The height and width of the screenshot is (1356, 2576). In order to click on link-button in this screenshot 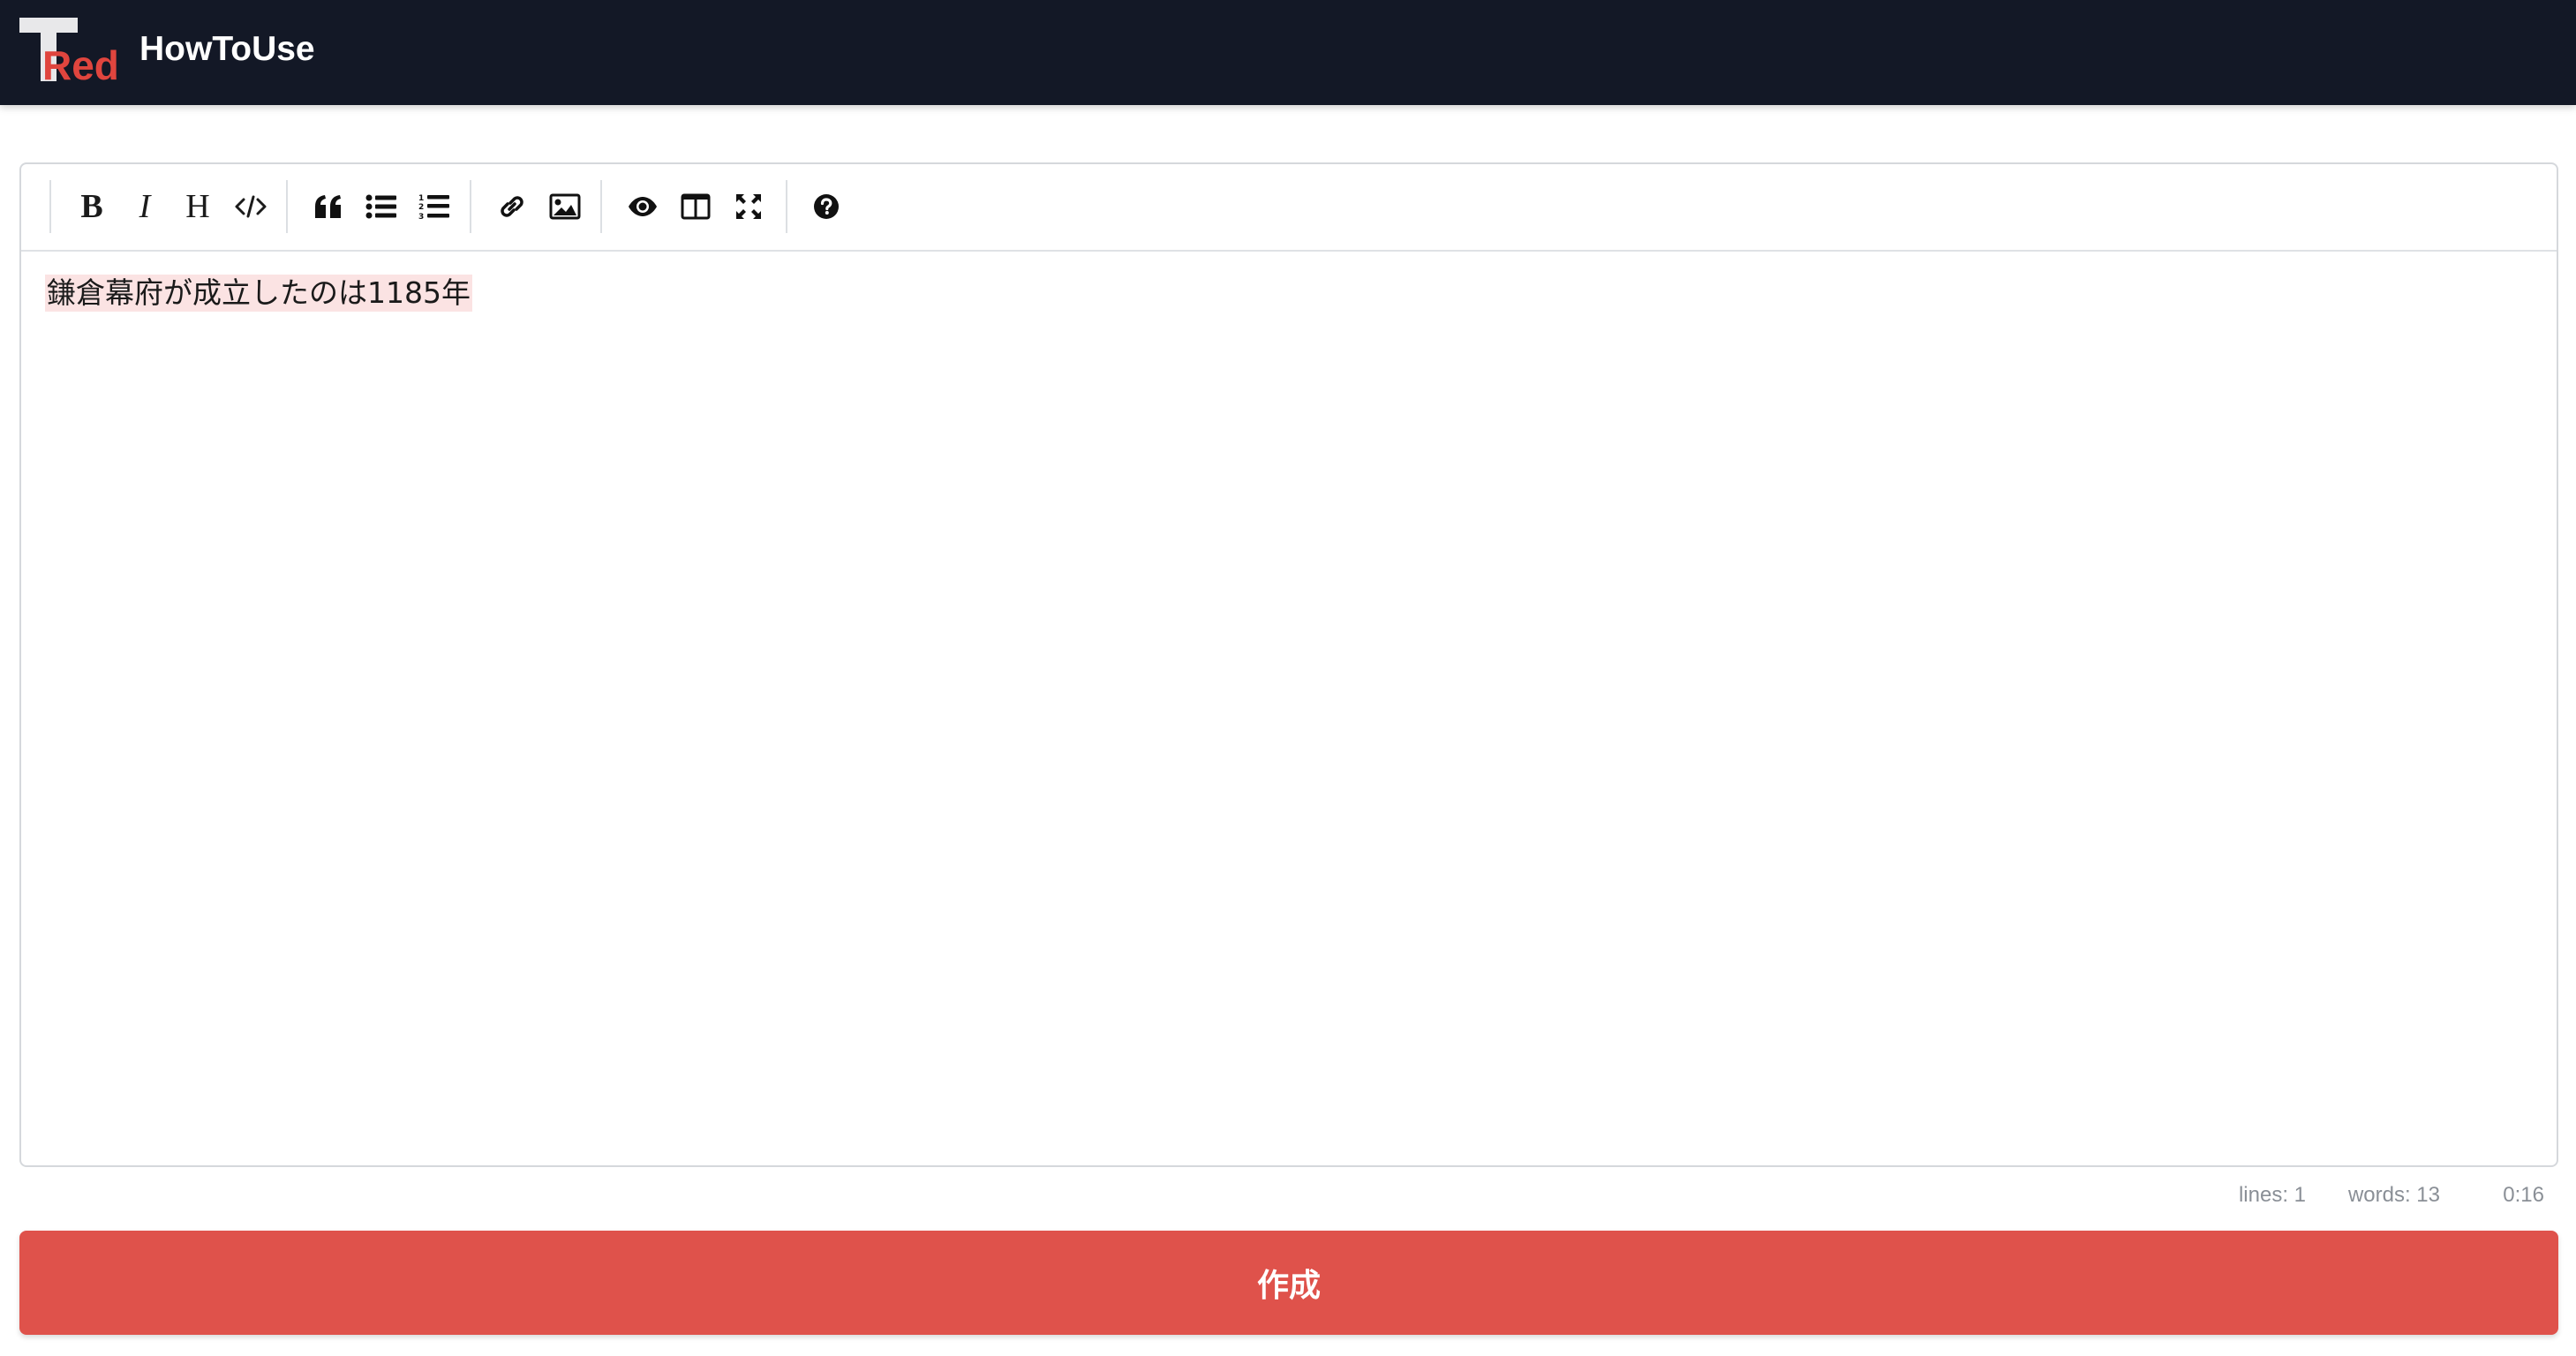, I will do `click(512, 207)`.